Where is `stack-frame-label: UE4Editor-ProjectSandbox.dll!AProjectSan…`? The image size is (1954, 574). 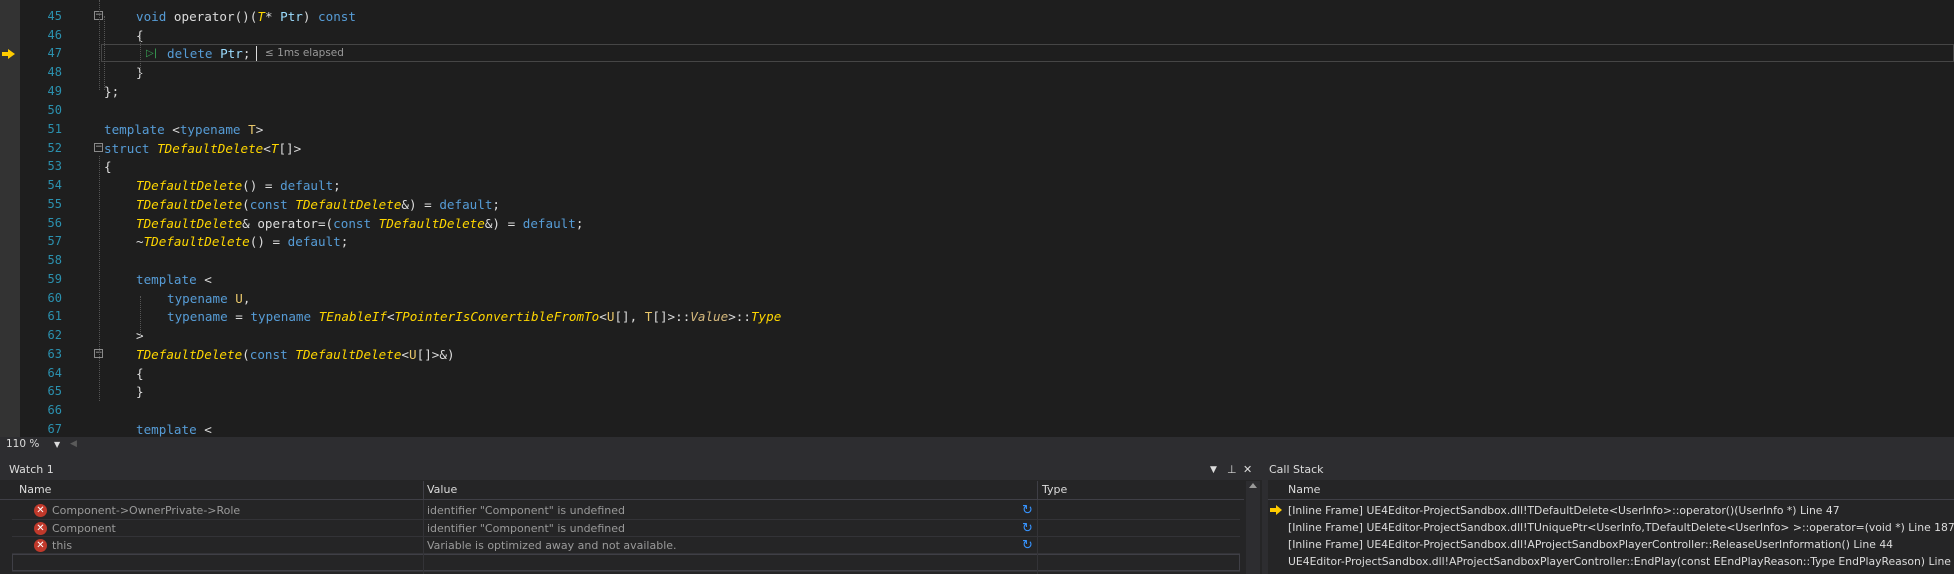
stack-frame-label: UE4Editor-ProjectSandbox.dll!AProjectSan… is located at coordinates (1621, 561).